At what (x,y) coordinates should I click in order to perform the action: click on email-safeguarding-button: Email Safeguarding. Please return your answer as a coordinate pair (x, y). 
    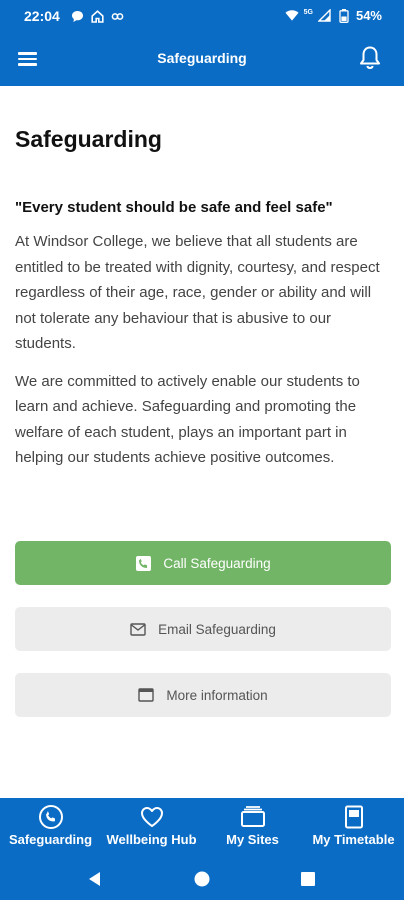
    Looking at the image, I should click on (203, 629).